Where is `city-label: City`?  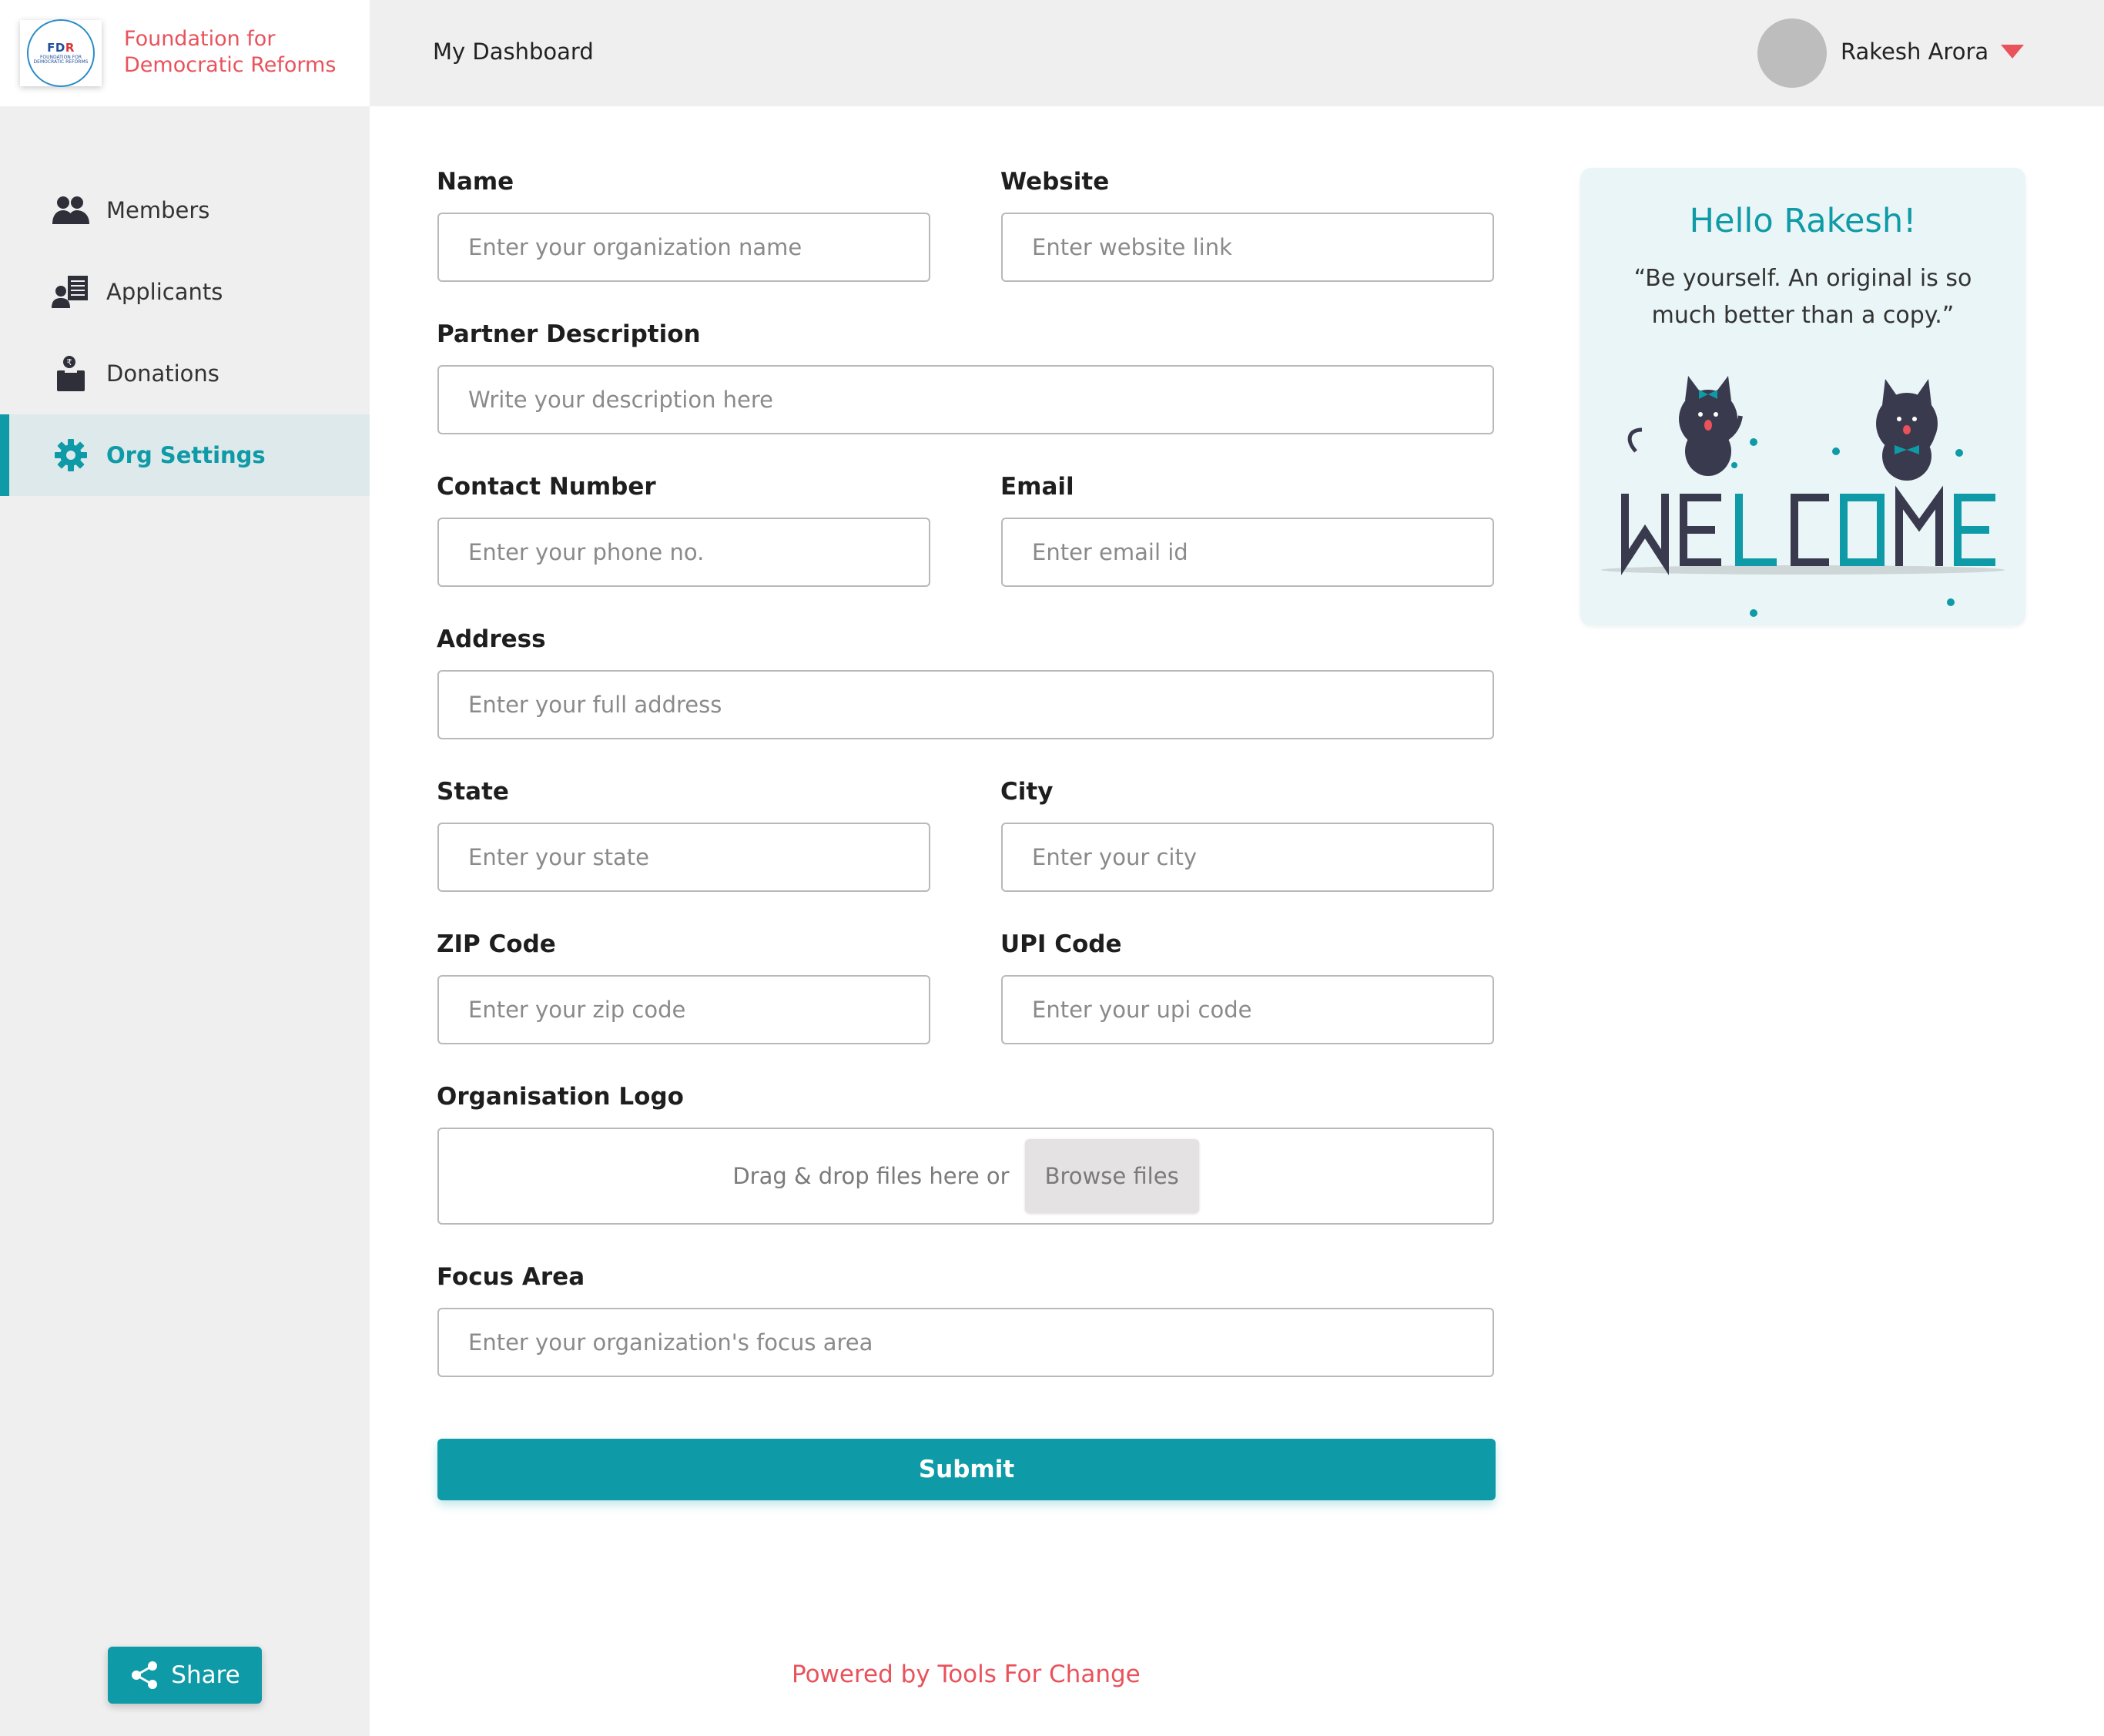
city-label: City is located at coordinates (1027, 792).